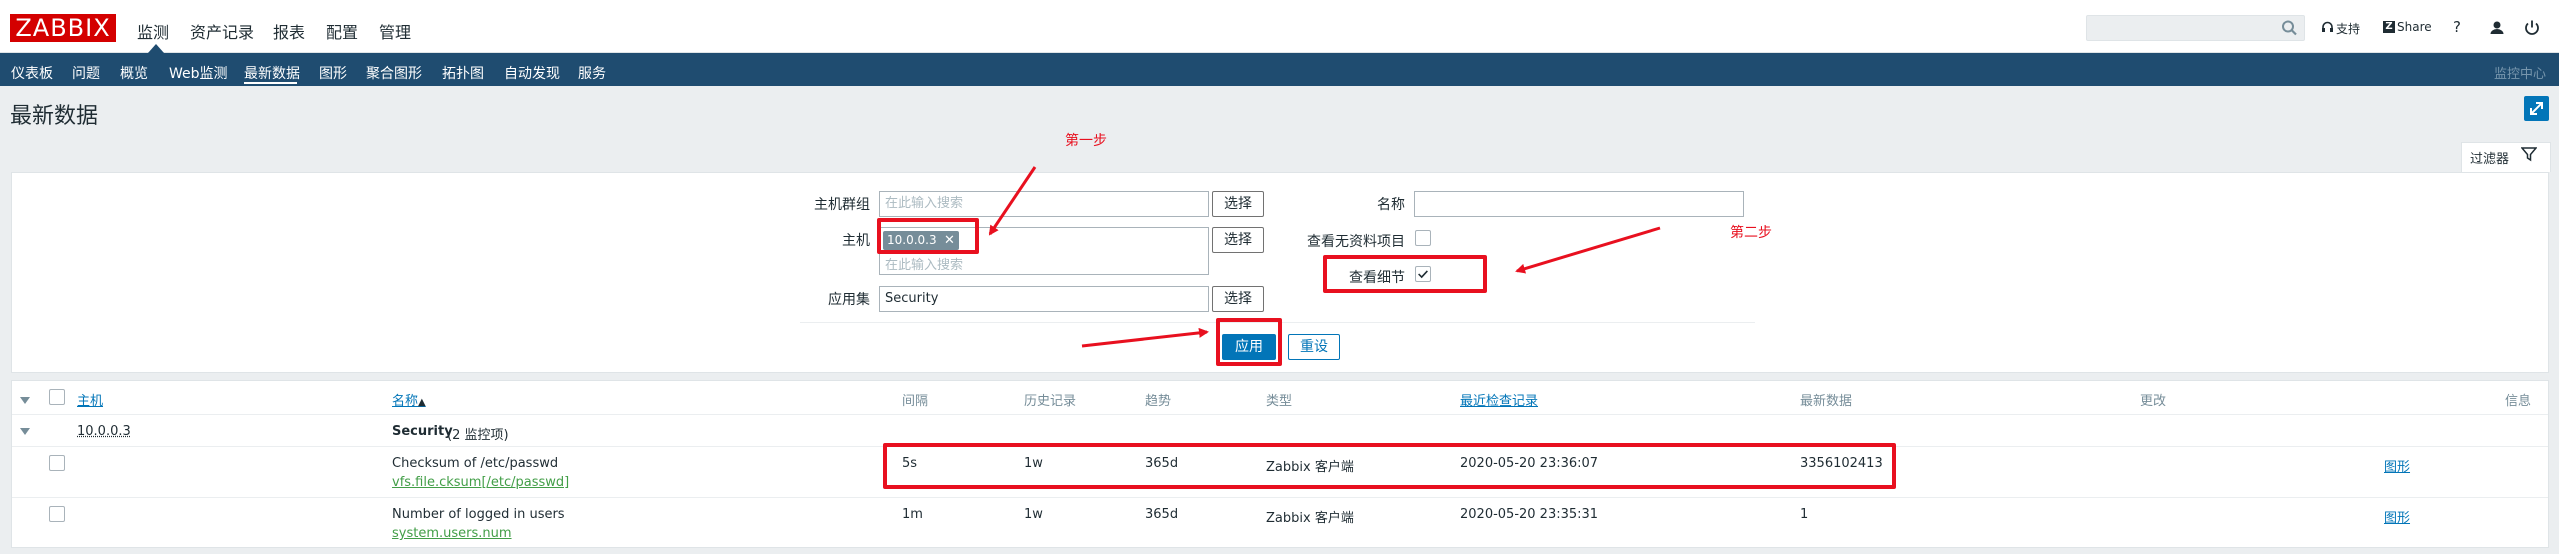  What do you see at coordinates (2153, 401) in the screenshot?
I see `col-change: 更改` at bounding box center [2153, 401].